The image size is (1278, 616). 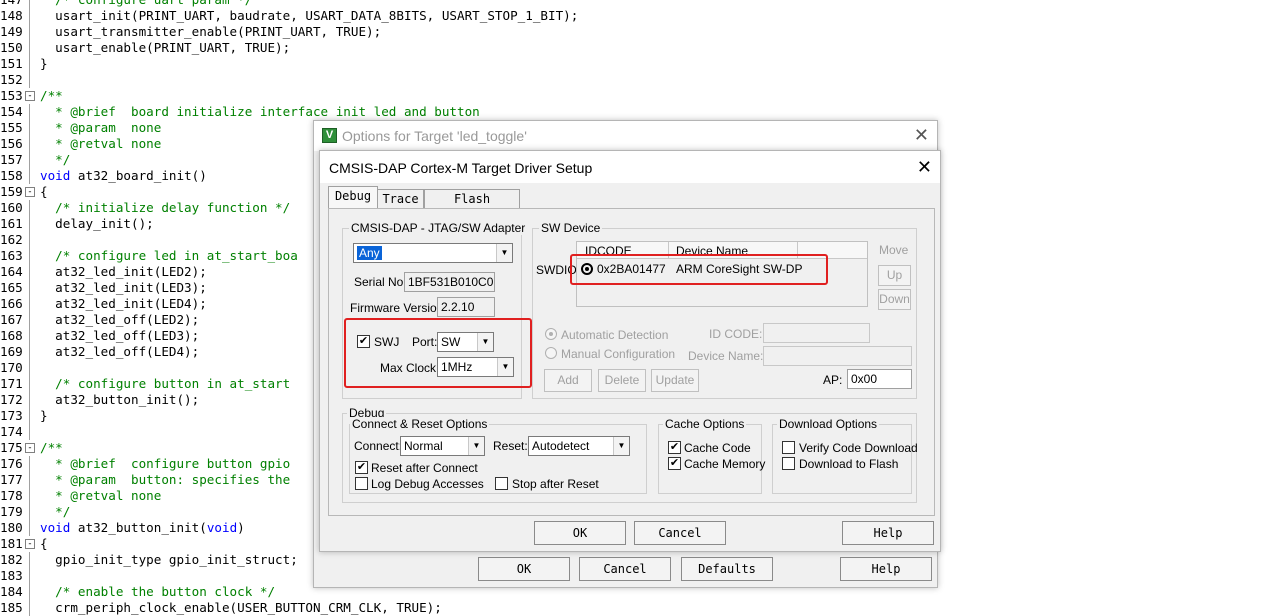 What do you see at coordinates (11, 207) in the screenshot?
I see `line-number: 160` at bounding box center [11, 207].